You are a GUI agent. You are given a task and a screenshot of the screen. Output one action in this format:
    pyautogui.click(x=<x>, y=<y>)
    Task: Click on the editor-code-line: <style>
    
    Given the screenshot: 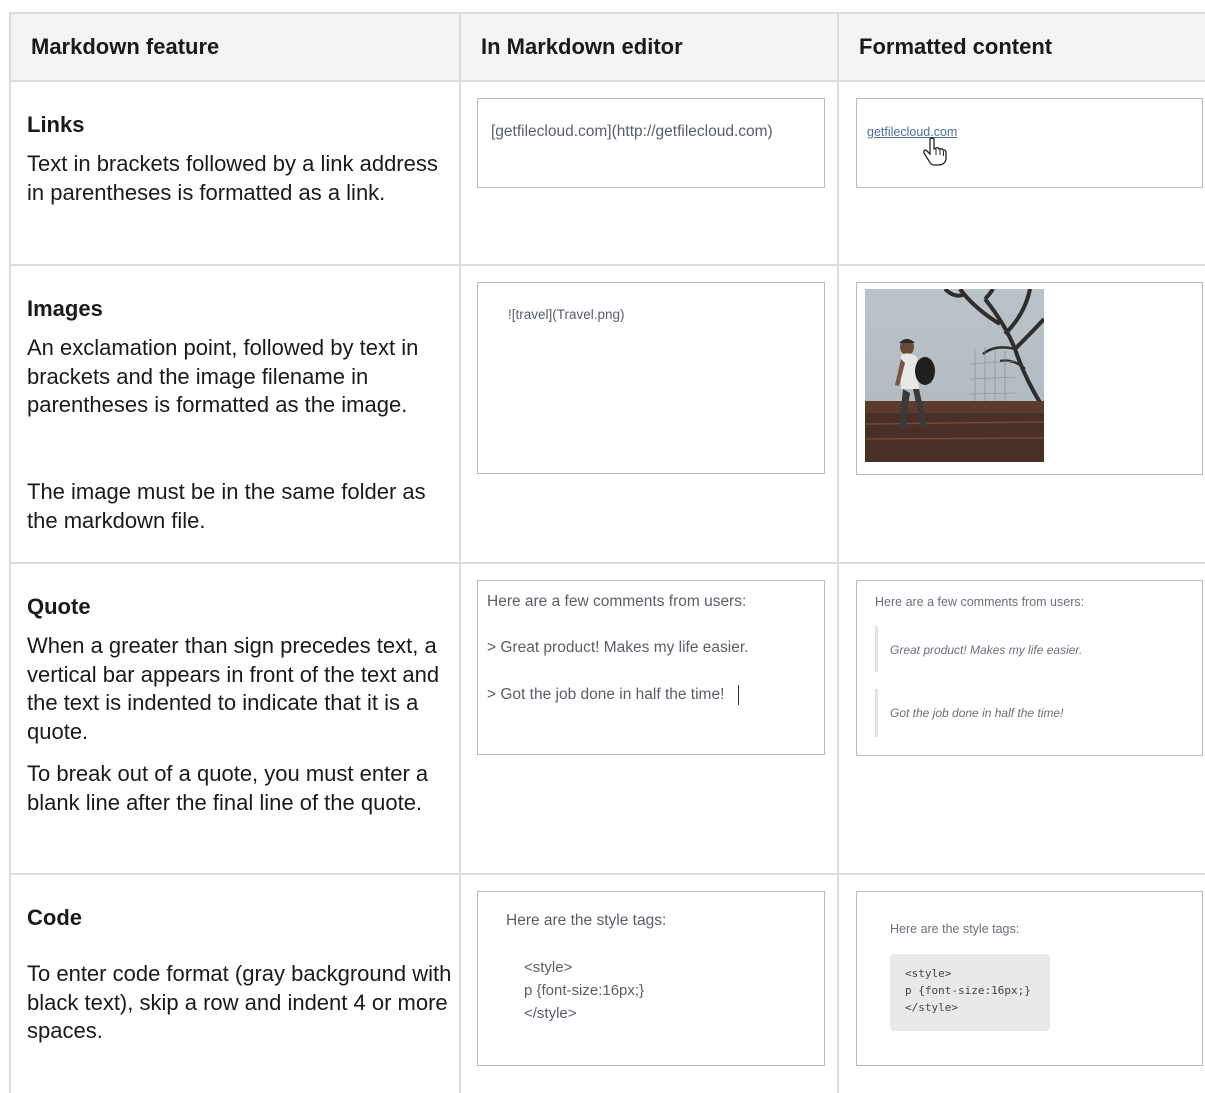 What is the action you would take?
    pyautogui.click(x=548, y=967)
    